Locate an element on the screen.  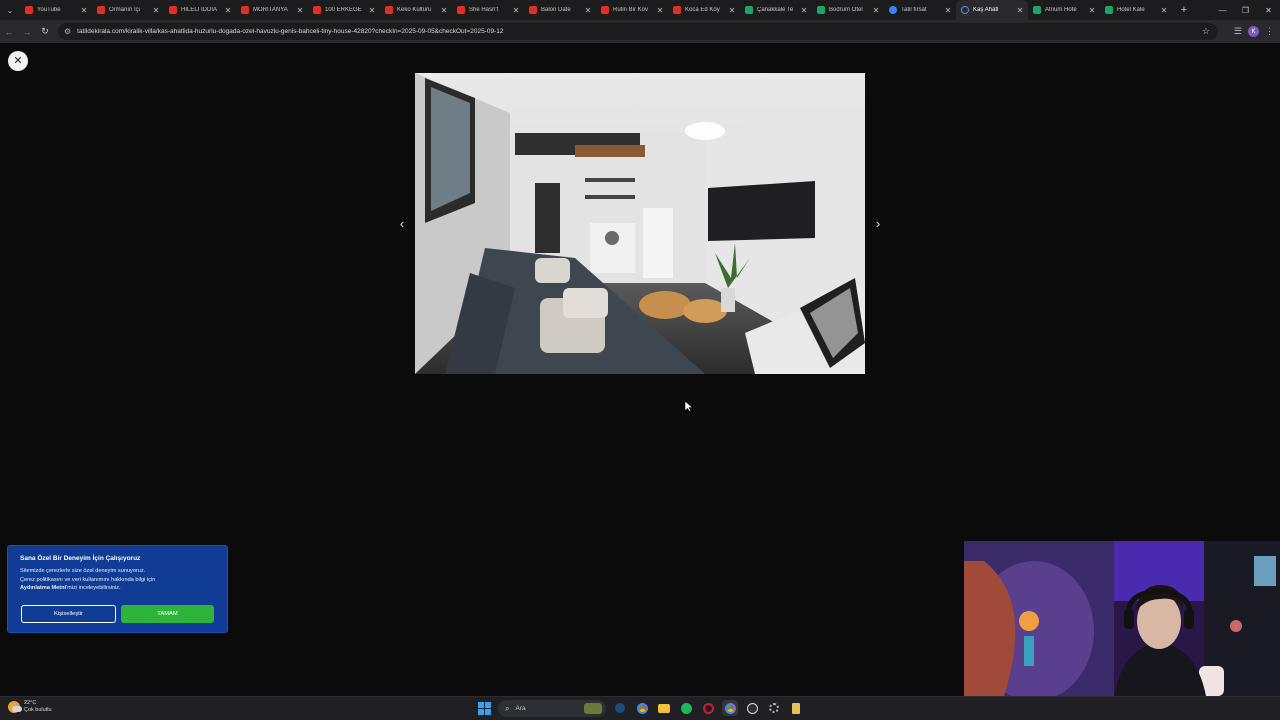
accept-button: TAMAM is located at coordinates (167, 614).